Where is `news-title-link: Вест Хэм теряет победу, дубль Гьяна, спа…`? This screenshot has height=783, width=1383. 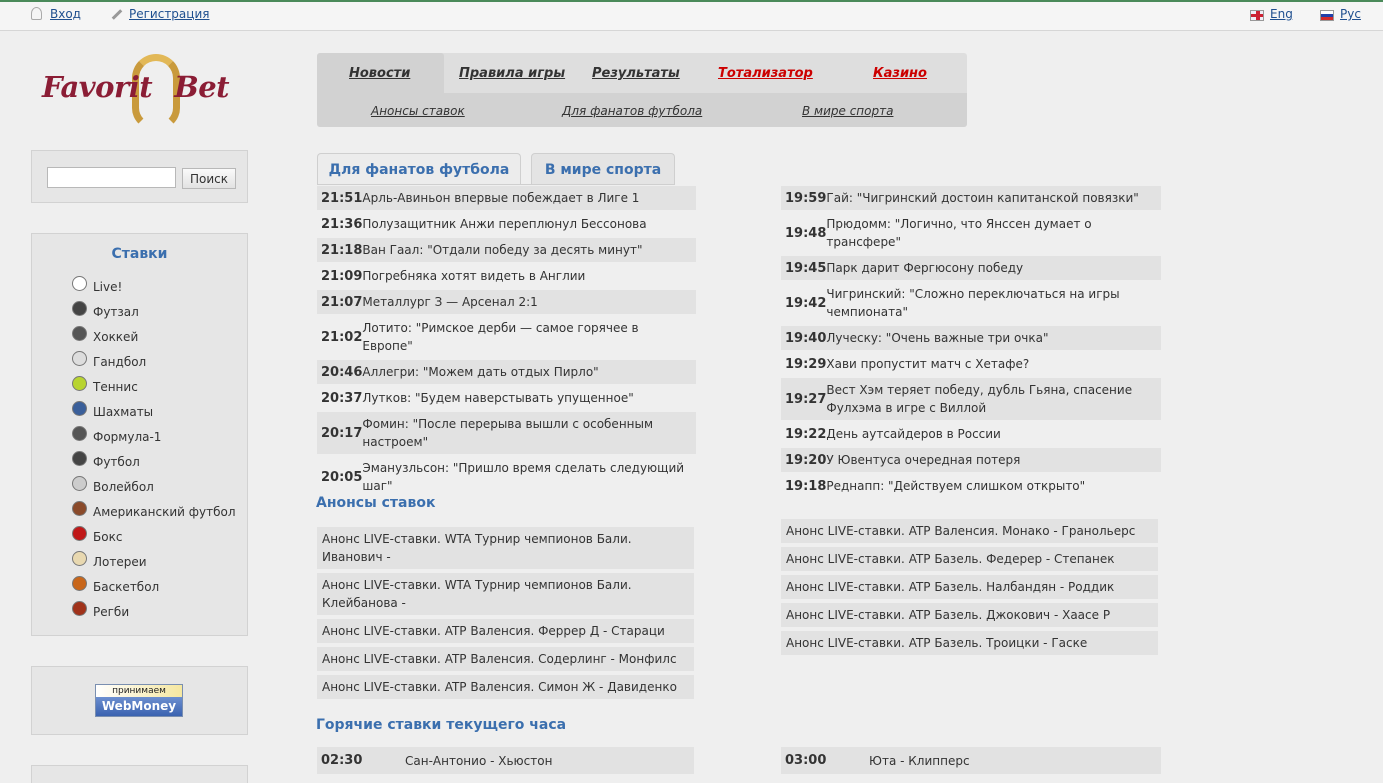
news-title-link: Вест Хэм теряет победу, дубль Гьяна, спа… is located at coordinates (993, 399).